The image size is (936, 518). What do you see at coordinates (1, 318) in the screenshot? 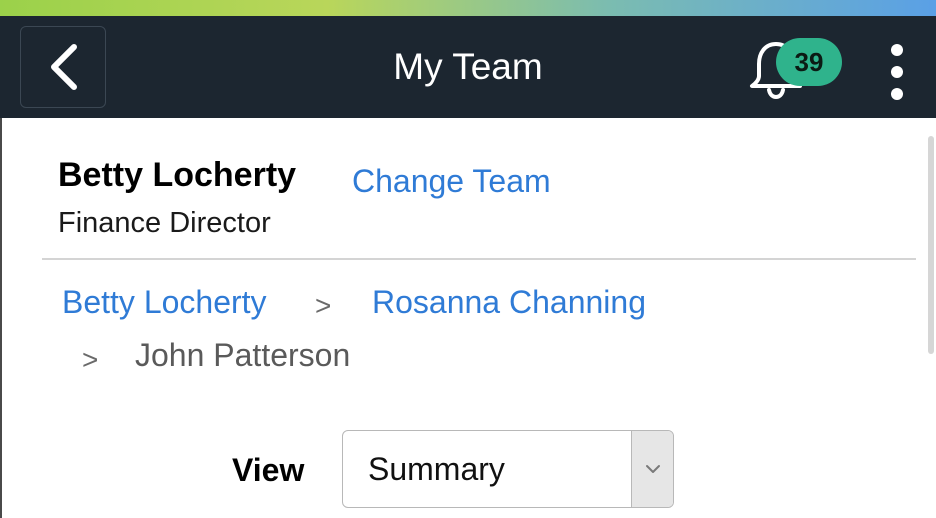
I see `left-border` at bounding box center [1, 318].